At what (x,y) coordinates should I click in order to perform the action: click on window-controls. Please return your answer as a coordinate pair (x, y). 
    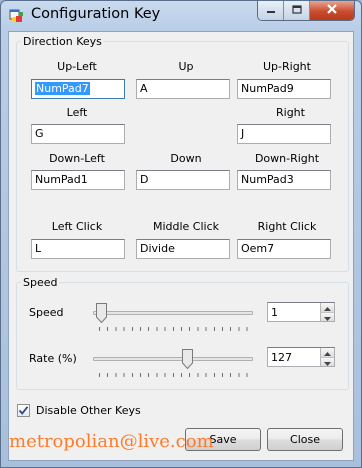
    Looking at the image, I should click on (306, 11).